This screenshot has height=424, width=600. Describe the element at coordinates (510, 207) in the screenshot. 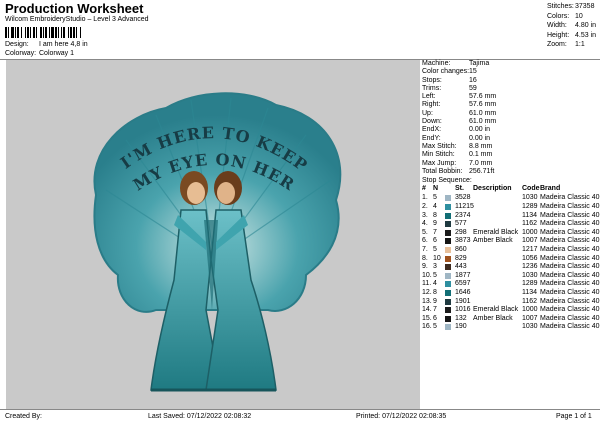

I see `table-row: 2. 4 11215 1289 Madeira Classic 40` at that location.